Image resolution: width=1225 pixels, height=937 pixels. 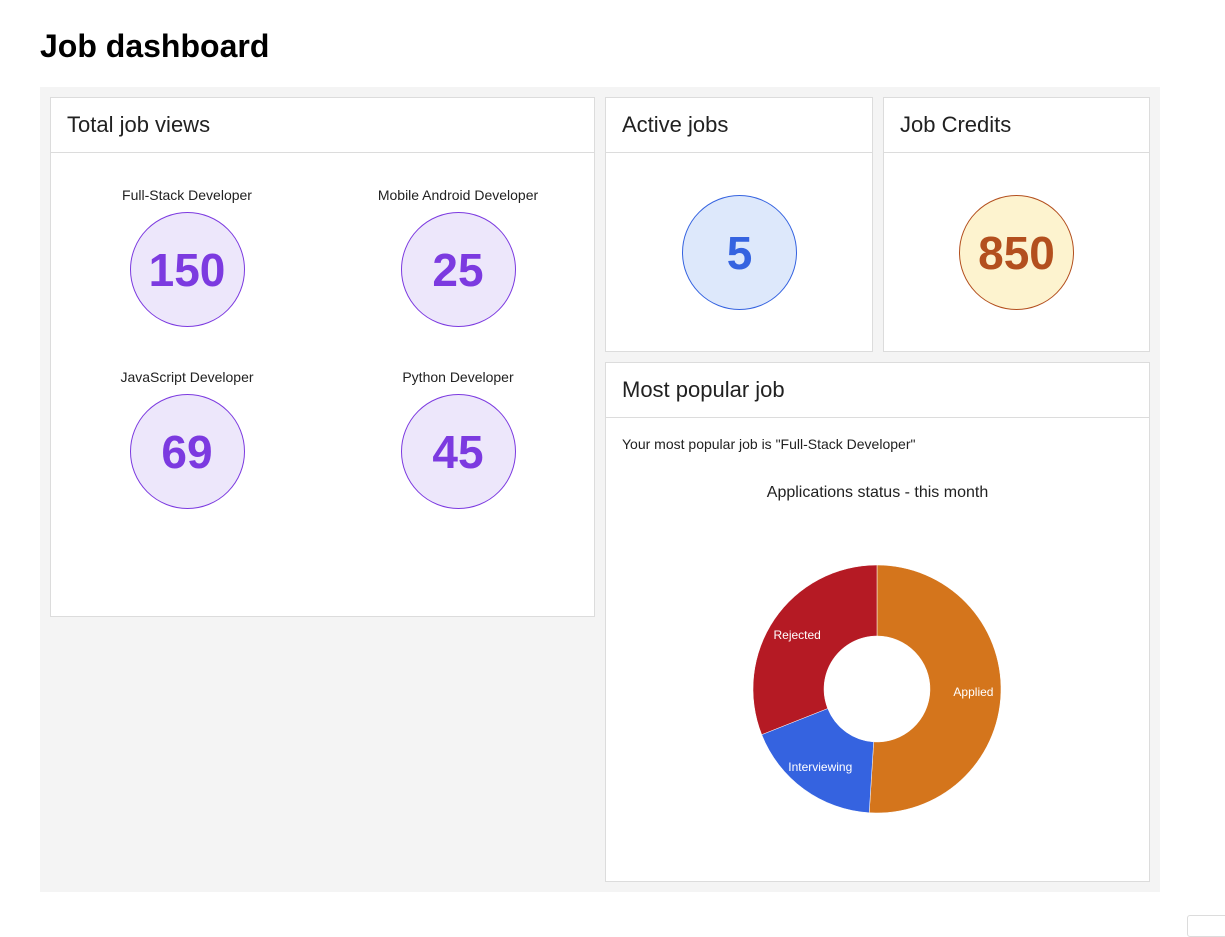 I want to click on job-credits-card: Job Credits 850, so click(x=1016, y=224).